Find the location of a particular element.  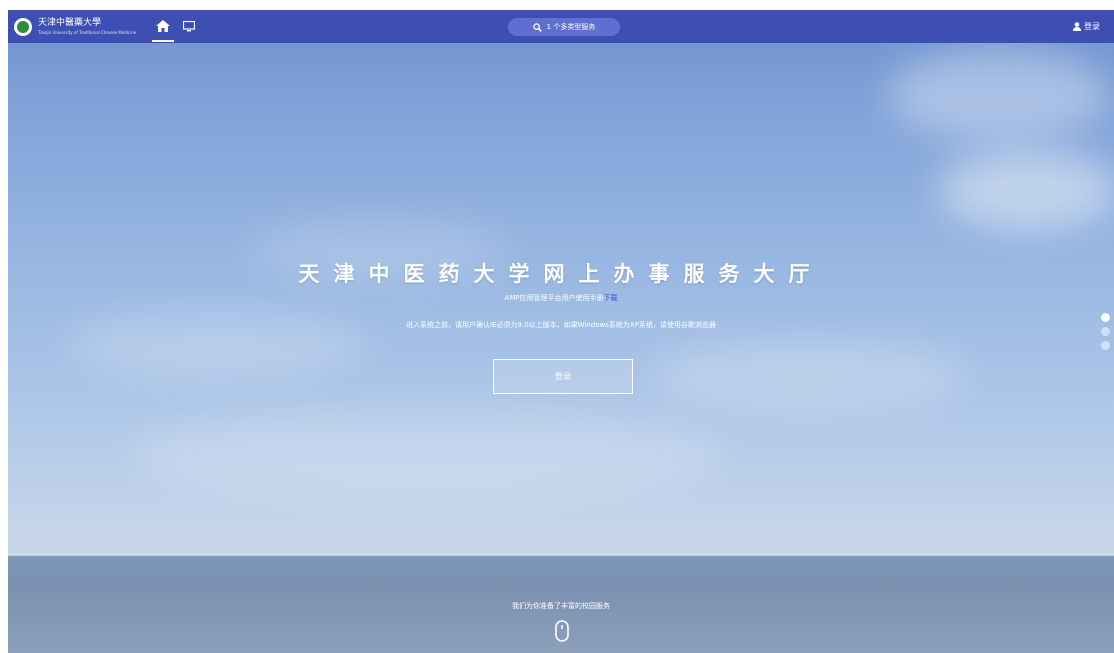

search-icon is located at coordinates (537, 27).